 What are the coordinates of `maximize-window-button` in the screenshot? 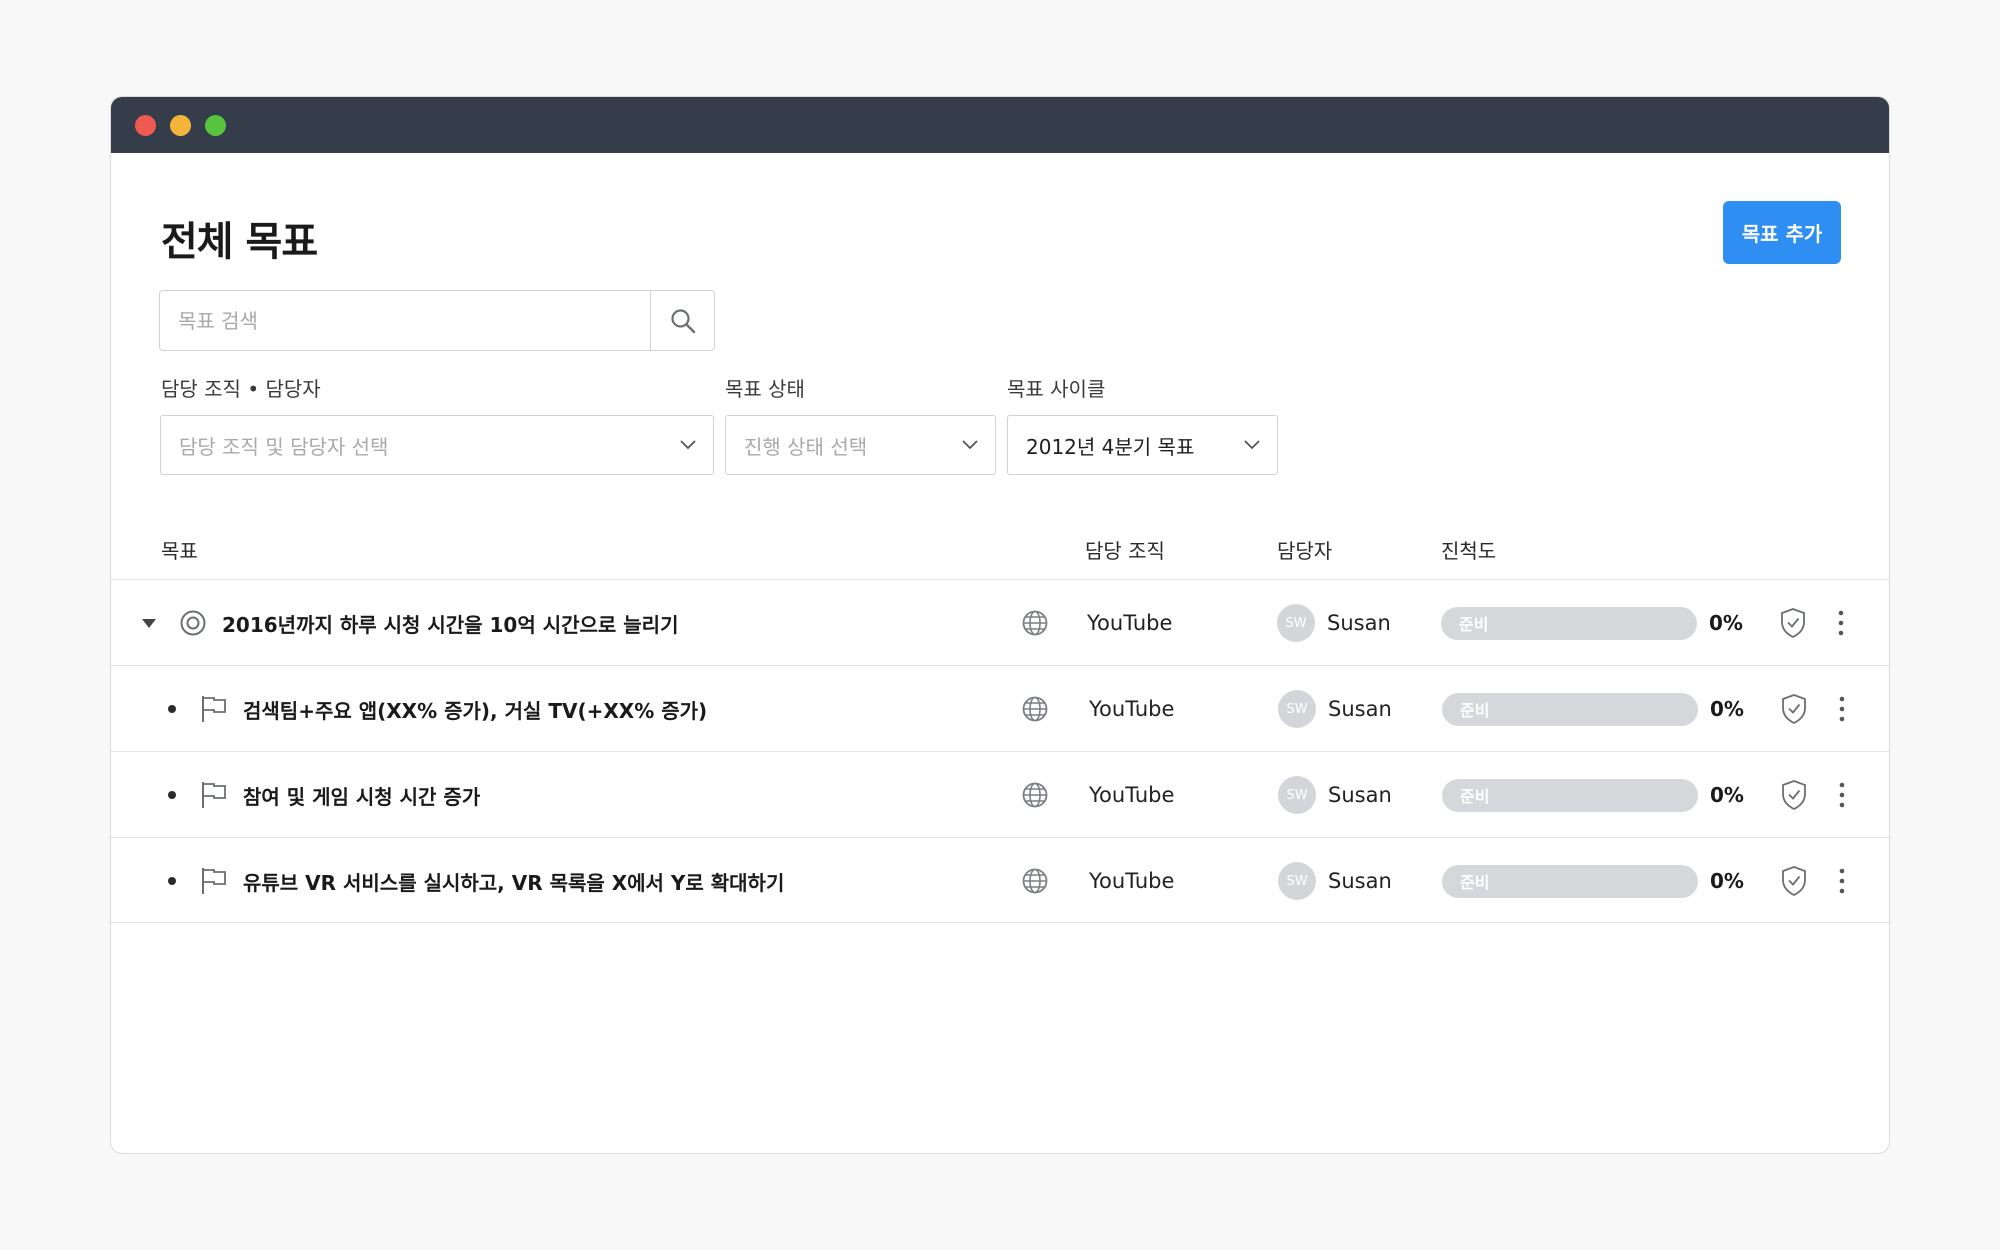 It's located at (215, 125).